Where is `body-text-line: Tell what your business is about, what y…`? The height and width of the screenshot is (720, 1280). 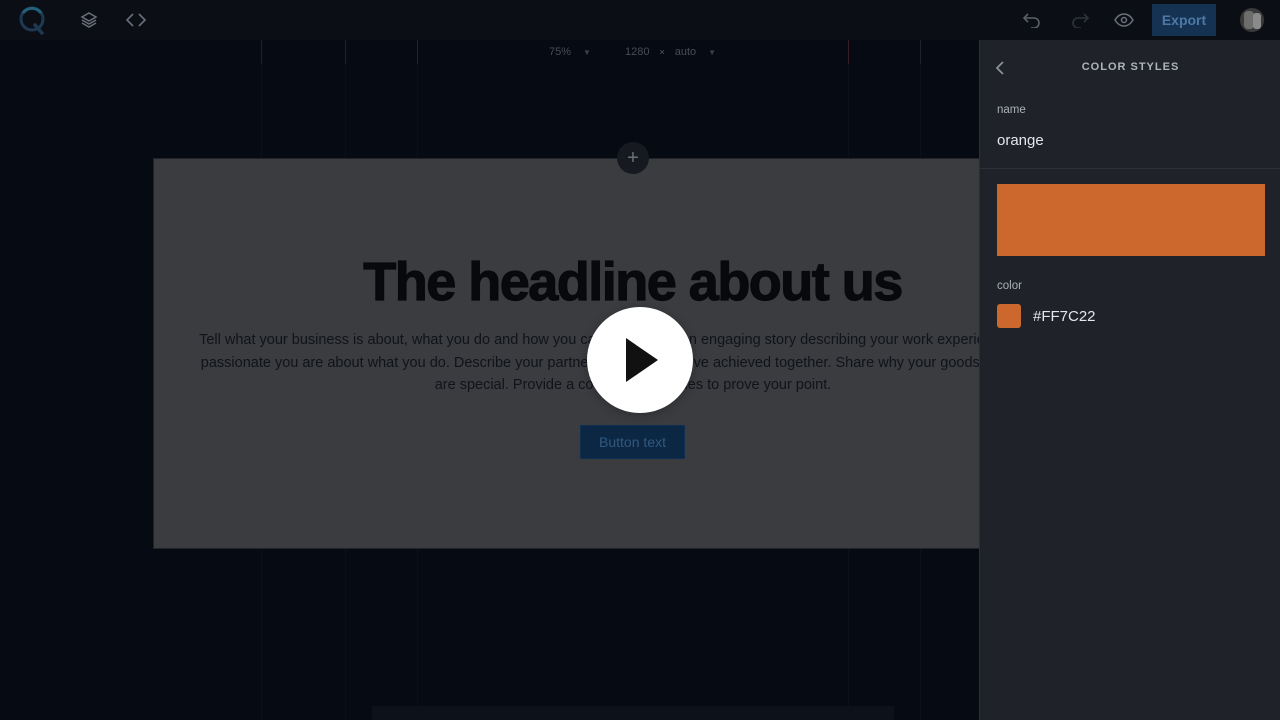 body-text-line: Tell what your business is about, what y… is located at coordinates (589, 340).